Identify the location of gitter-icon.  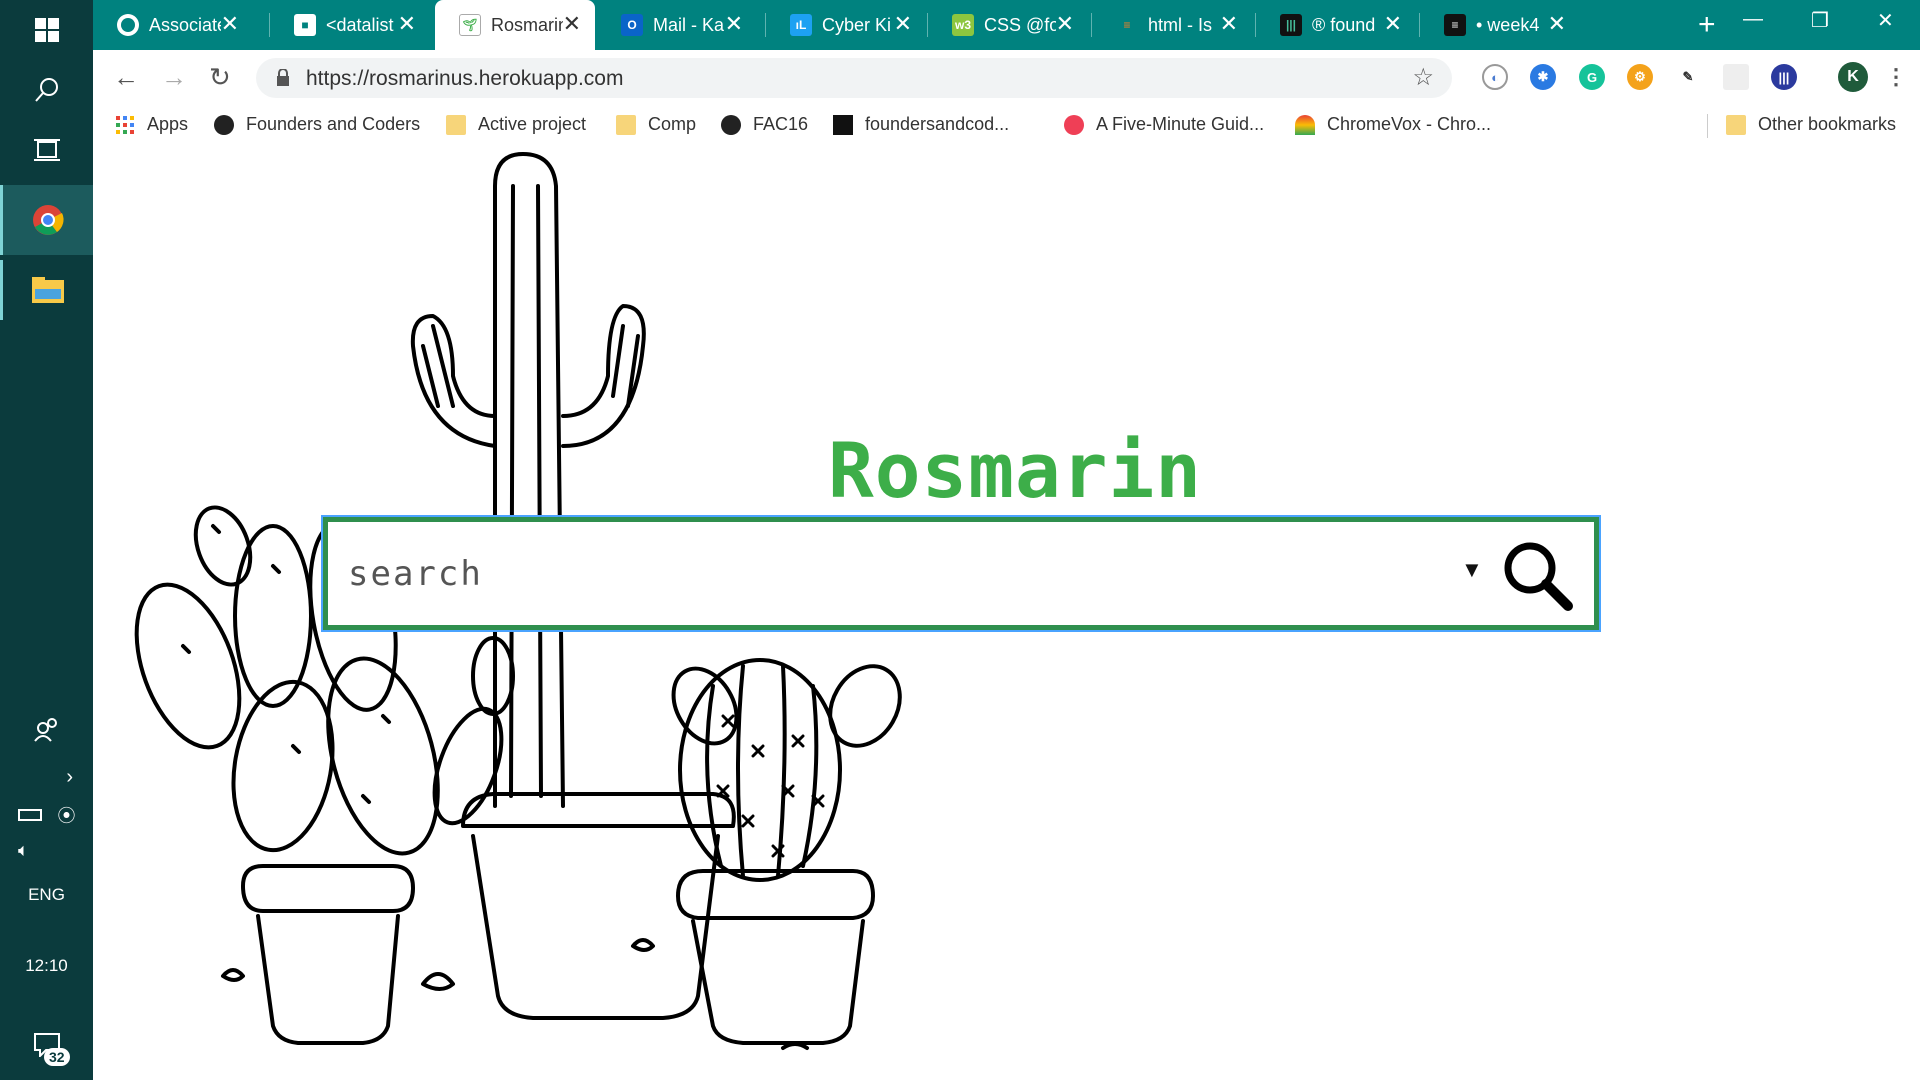
(843, 124).